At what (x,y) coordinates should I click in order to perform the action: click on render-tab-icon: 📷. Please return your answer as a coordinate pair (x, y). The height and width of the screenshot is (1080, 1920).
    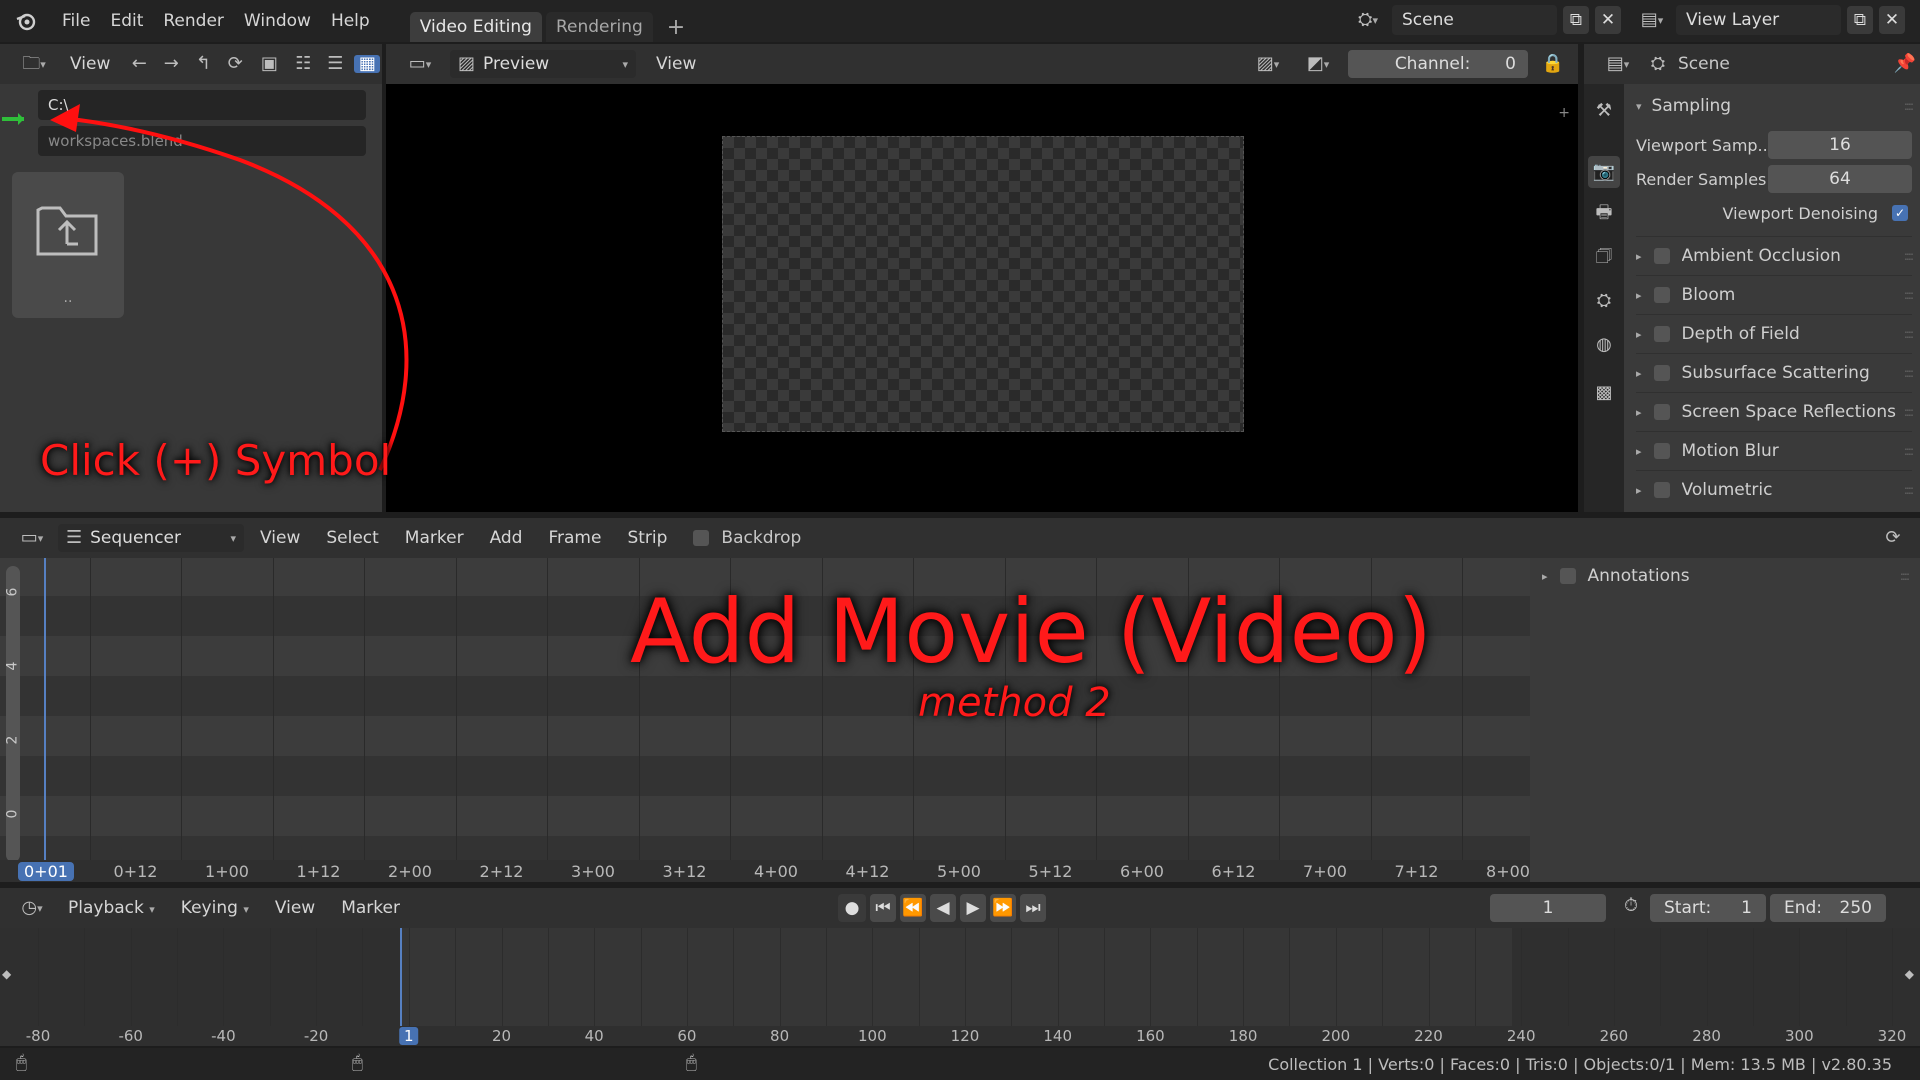
    Looking at the image, I should click on (1604, 172).